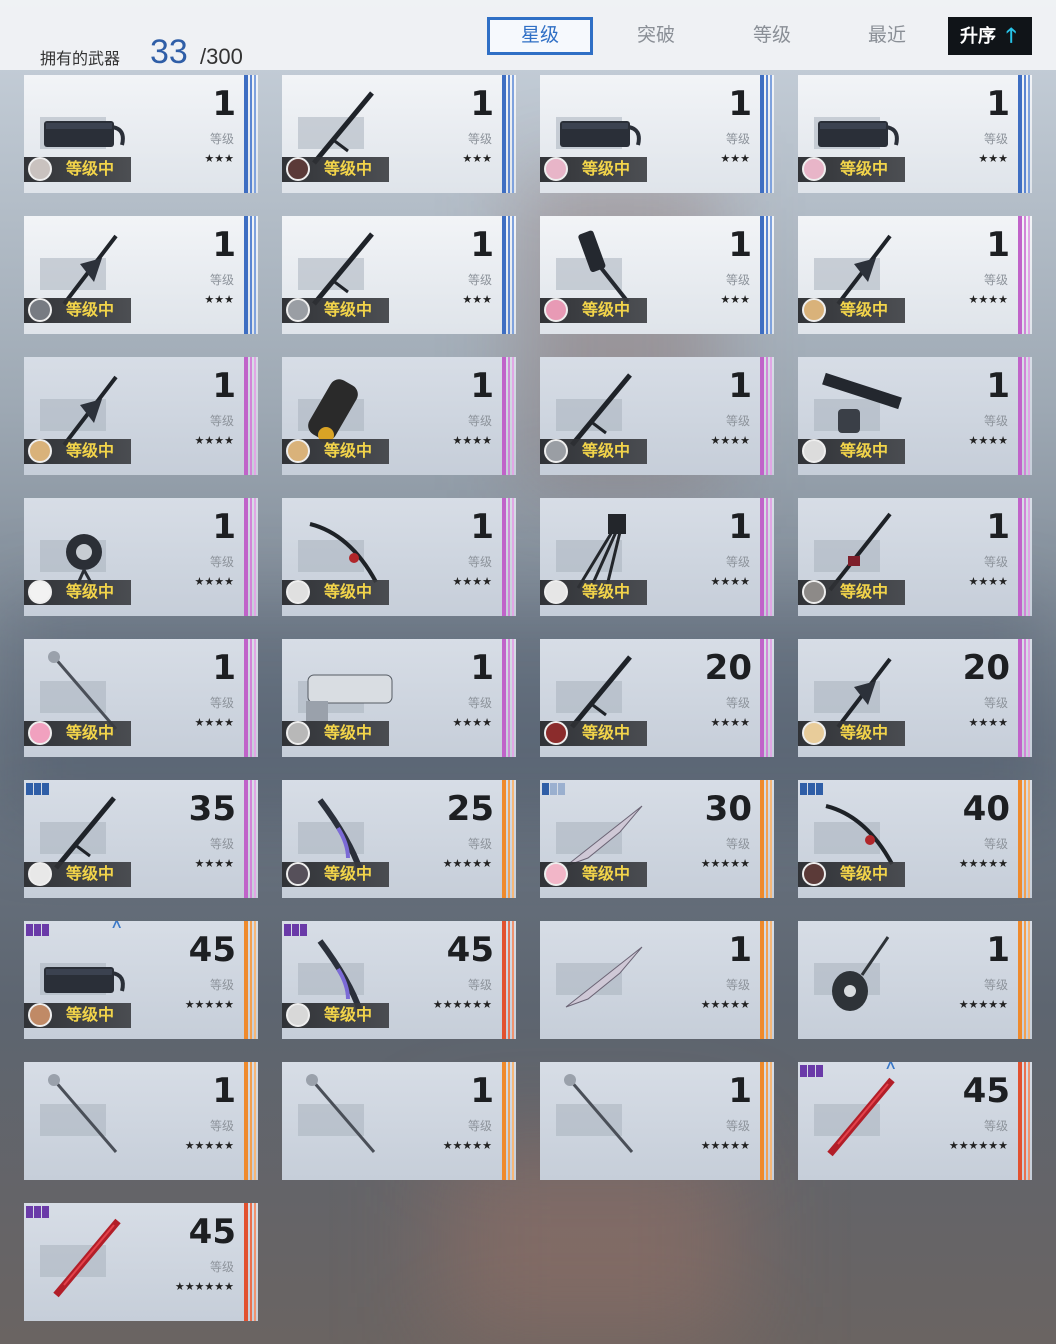 The width and height of the screenshot is (1056, 1344). Describe the element at coordinates (986, 809) in the screenshot. I see `weapon-level: 40` at that location.